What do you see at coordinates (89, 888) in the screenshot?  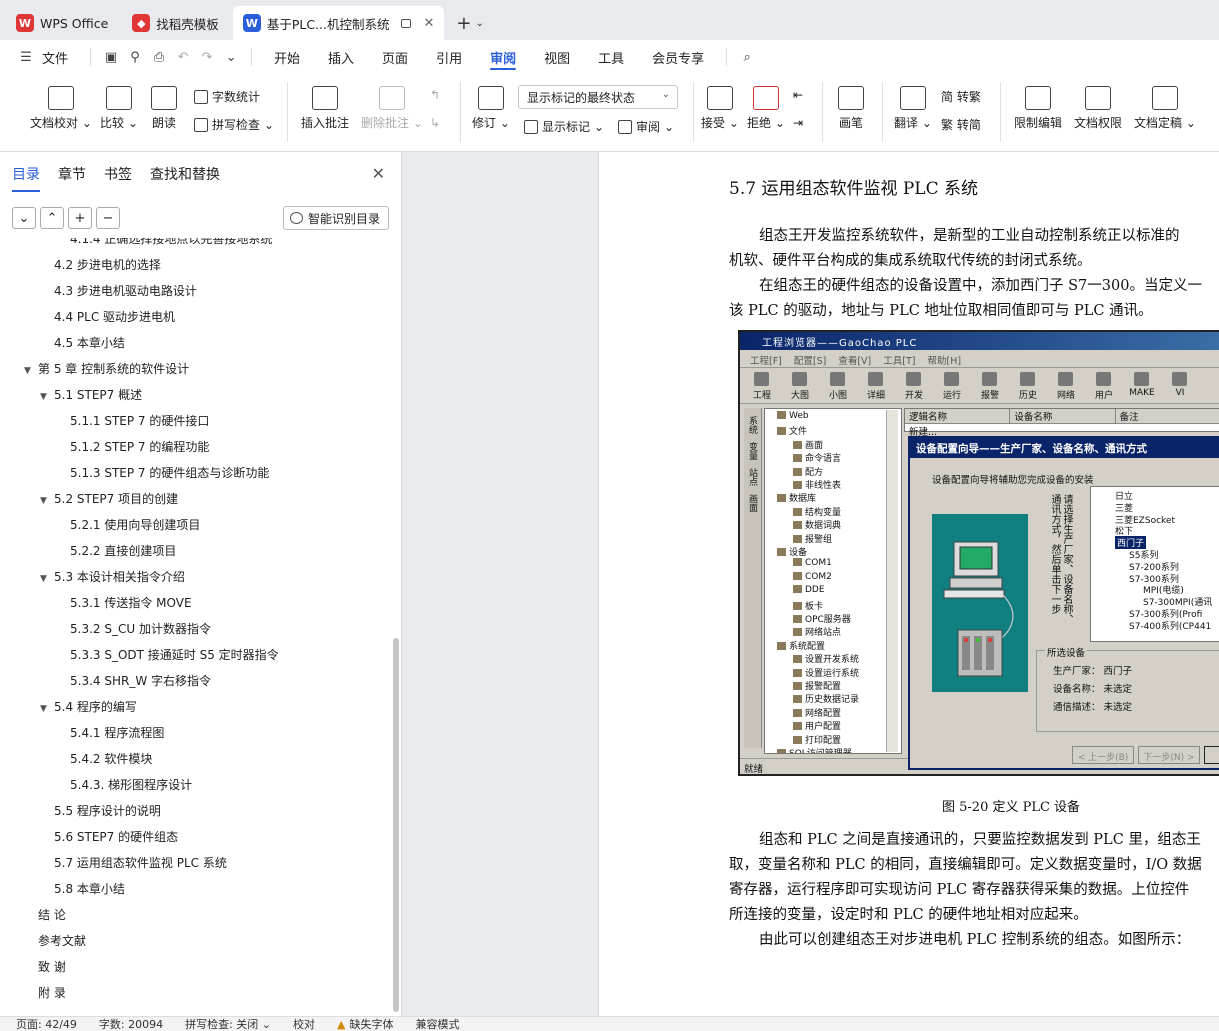 I see `toc-item: 5.8 本章小结` at bounding box center [89, 888].